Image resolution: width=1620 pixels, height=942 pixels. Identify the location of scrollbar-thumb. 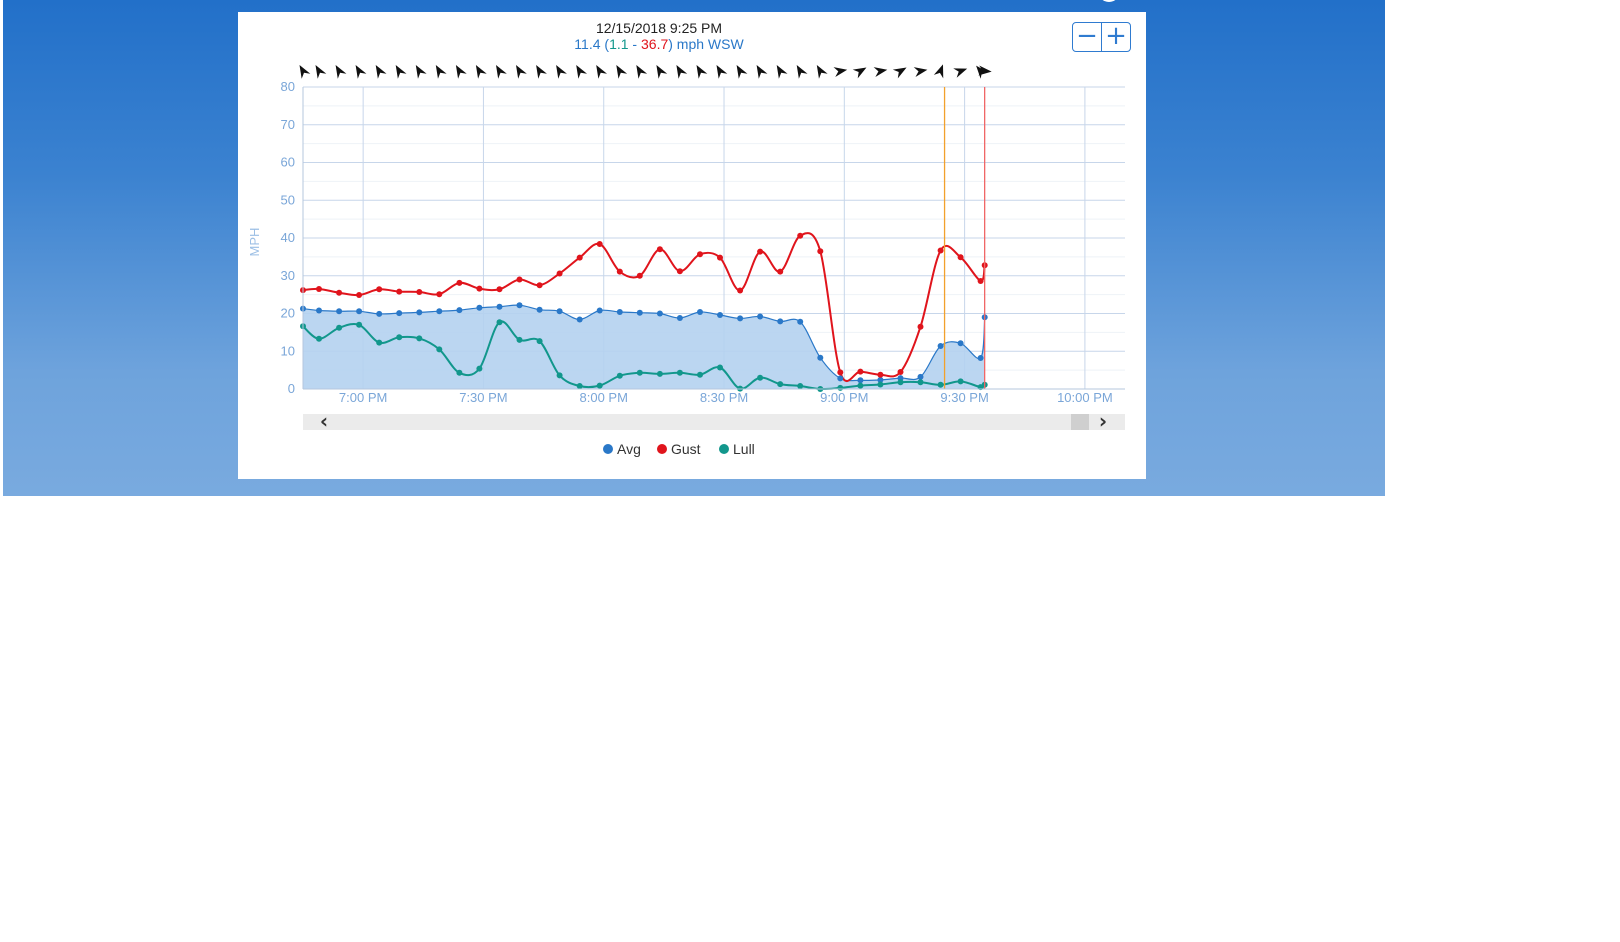
(1080, 422).